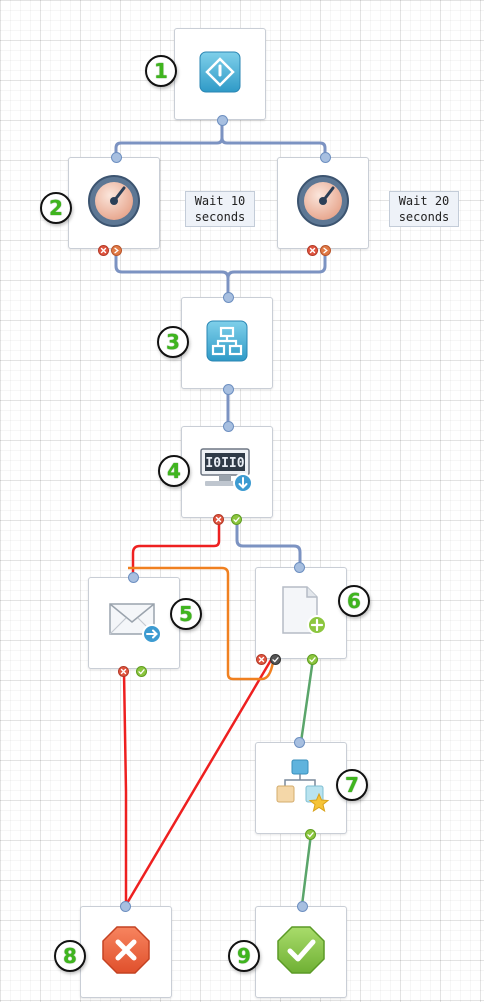 Image resolution: width=484 pixels, height=1002 pixels. I want to click on send-email-icon, so click(134, 623).